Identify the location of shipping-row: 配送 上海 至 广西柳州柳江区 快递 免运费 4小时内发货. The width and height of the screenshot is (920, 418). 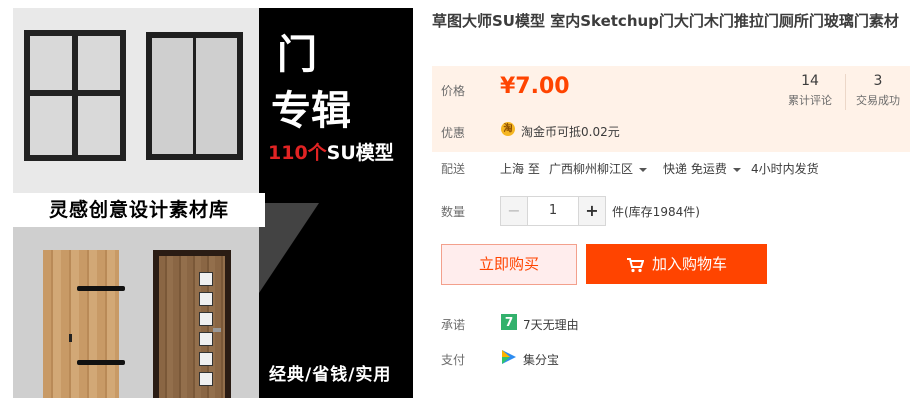
(671, 170).